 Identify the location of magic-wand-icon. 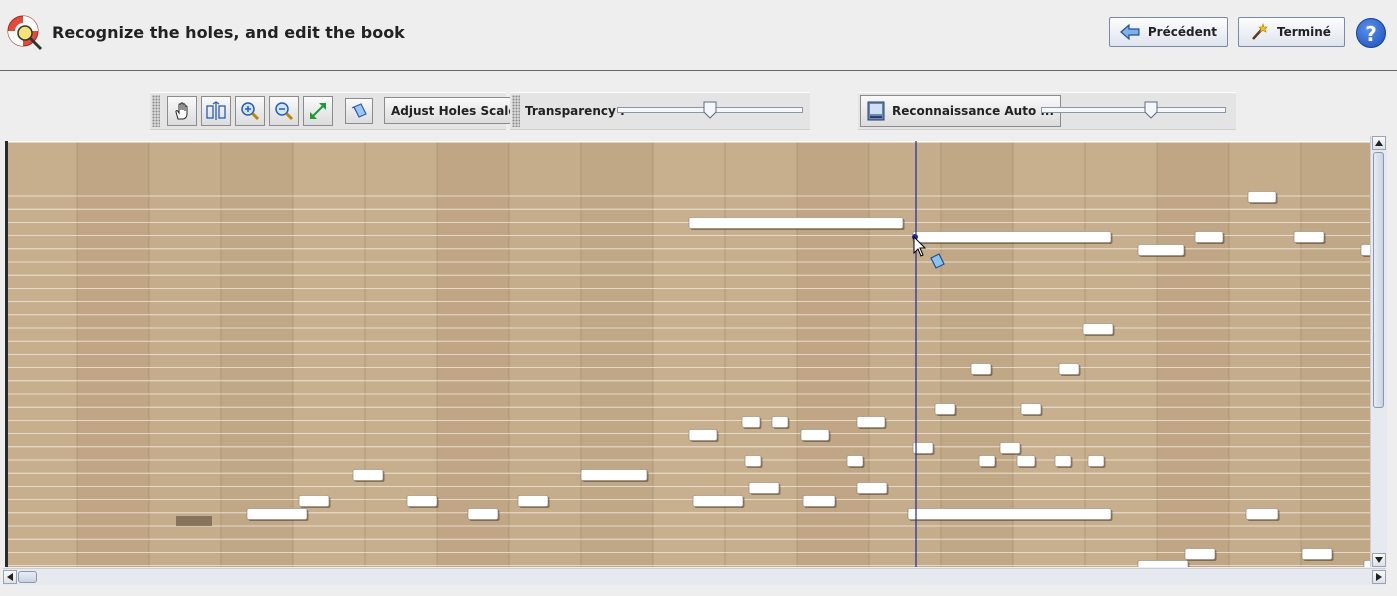
(1260, 31).